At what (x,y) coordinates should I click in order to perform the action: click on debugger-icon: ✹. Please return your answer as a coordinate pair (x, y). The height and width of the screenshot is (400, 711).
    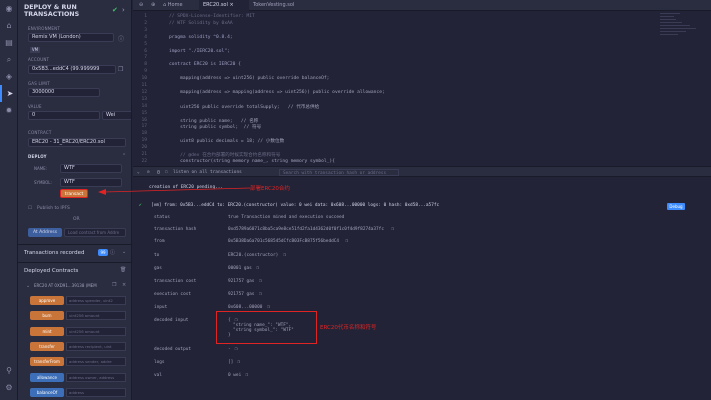
    Looking at the image, I should click on (9, 110).